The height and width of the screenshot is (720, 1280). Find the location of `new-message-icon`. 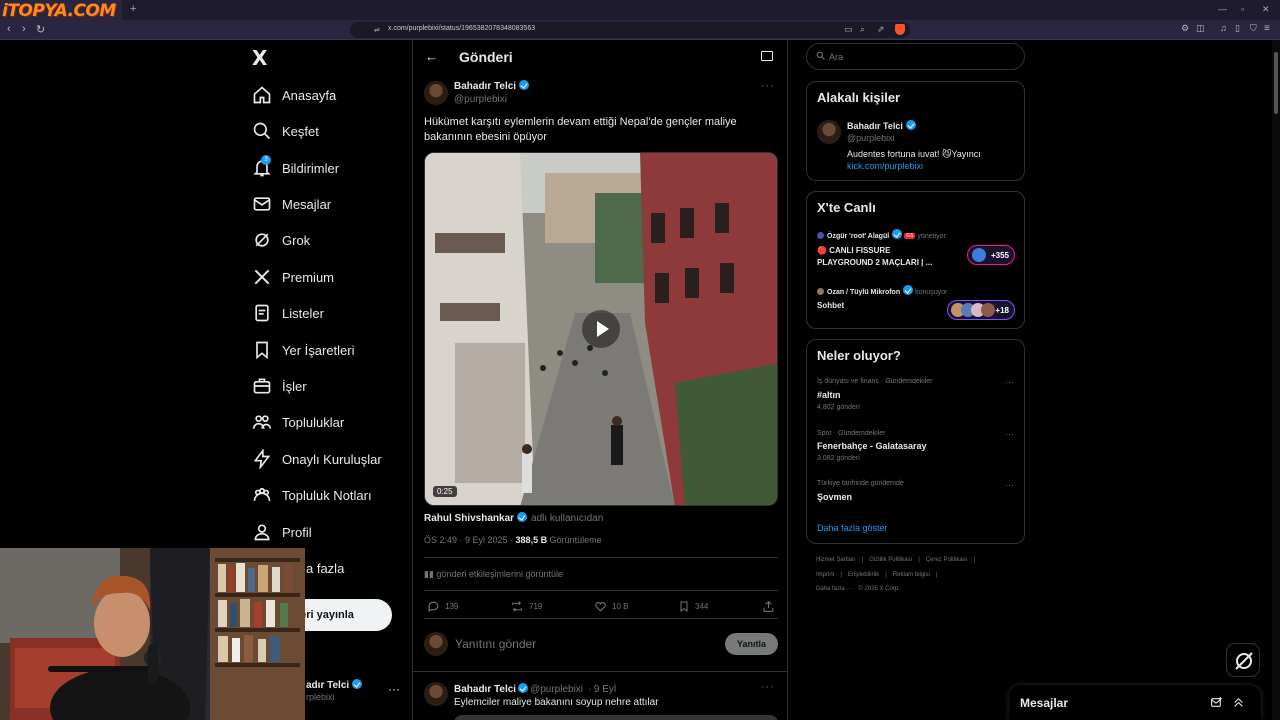

new-message-icon is located at coordinates (1216, 702).